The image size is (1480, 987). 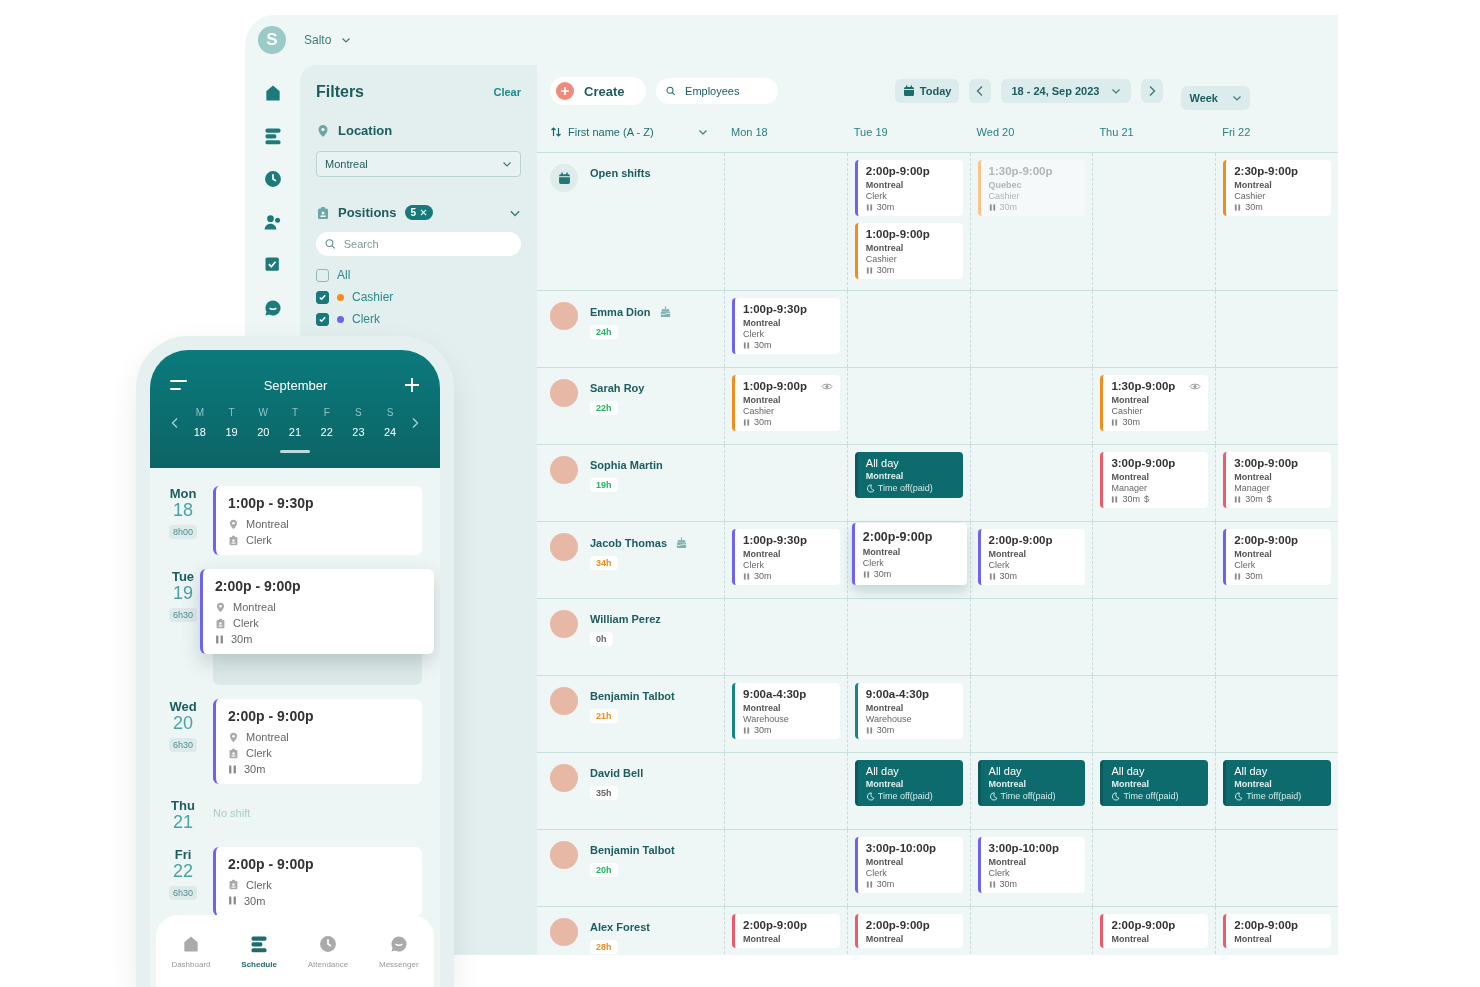 I want to click on shift-time: 1:00p-9:30p, so click(x=775, y=309).